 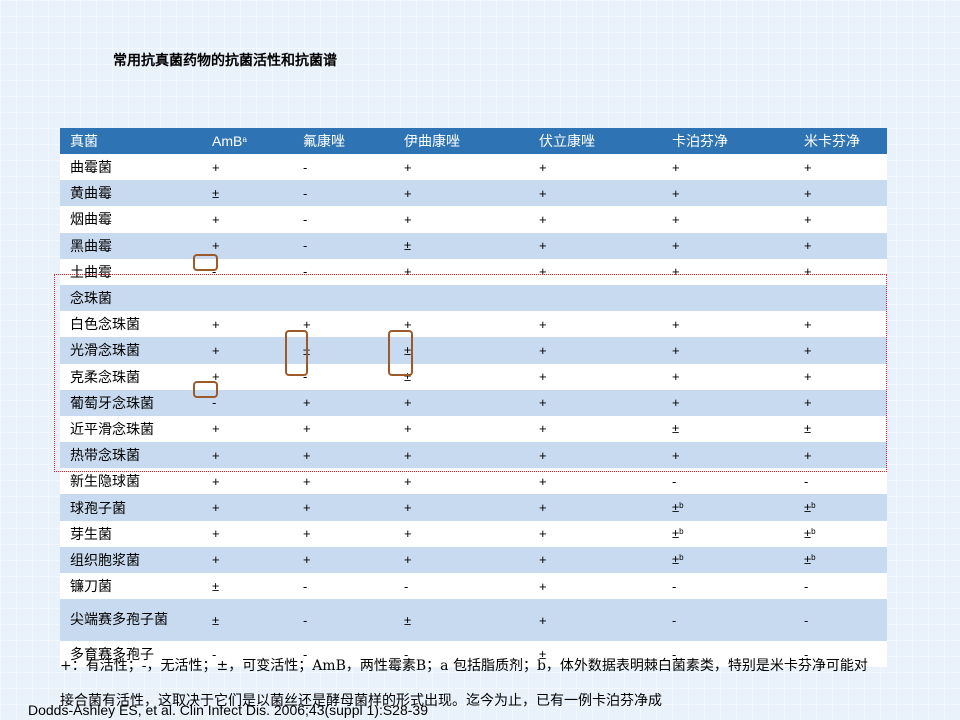 What do you see at coordinates (473, 193) in the screenshot?
I see `table-row: 黄曲霉 ± - + + + +` at bounding box center [473, 193].